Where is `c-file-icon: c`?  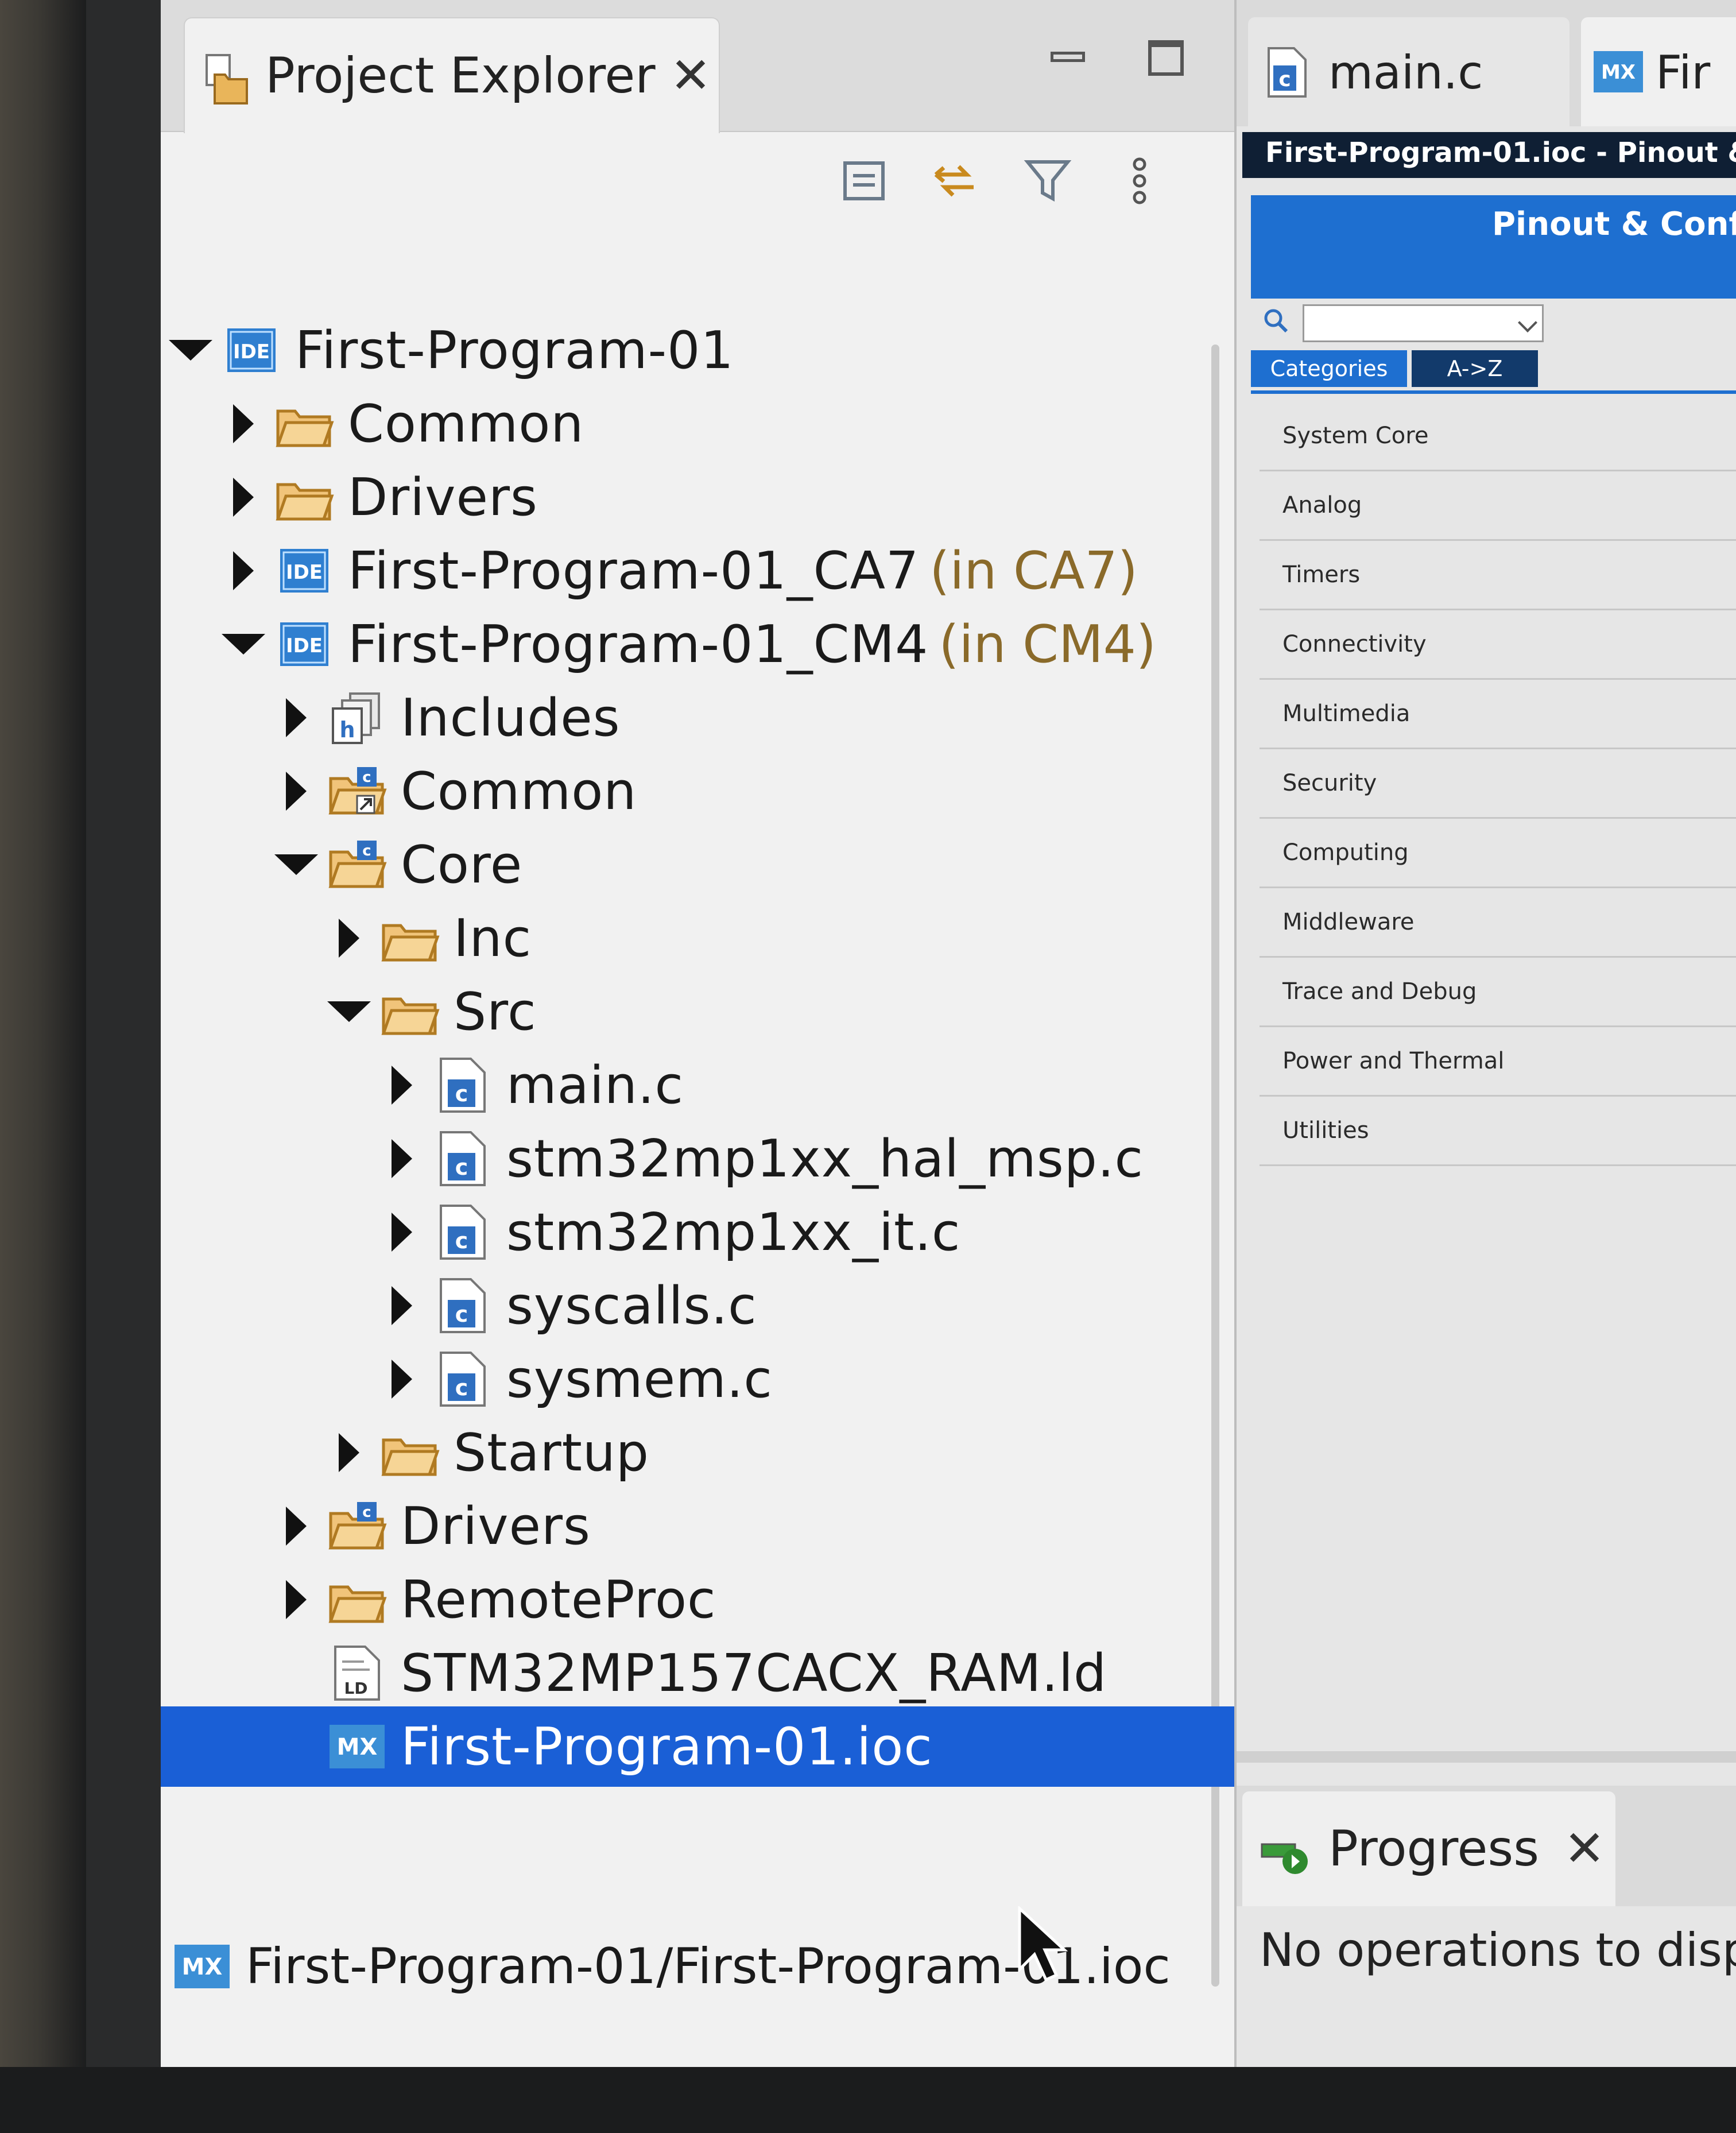
c-file-icon: c is located at coordinates (463, 1158).